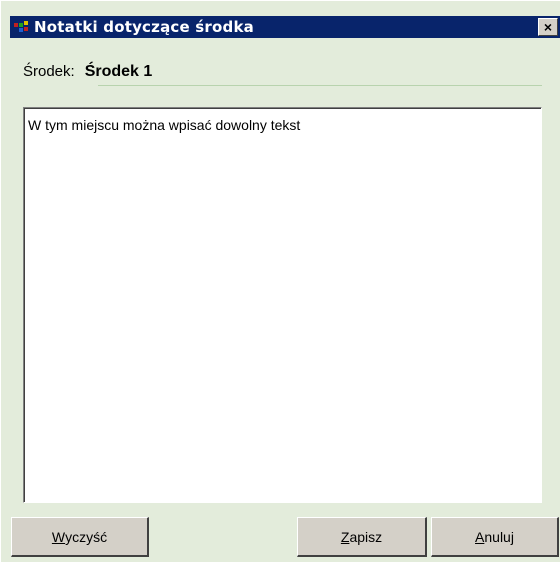 Image resolution: width=560 pixels, height=562 pixels. Describe the element at coordinates (285, 27) in the screenshot. I see `title-bar: Notatki dotyczące środka ×` at that location.